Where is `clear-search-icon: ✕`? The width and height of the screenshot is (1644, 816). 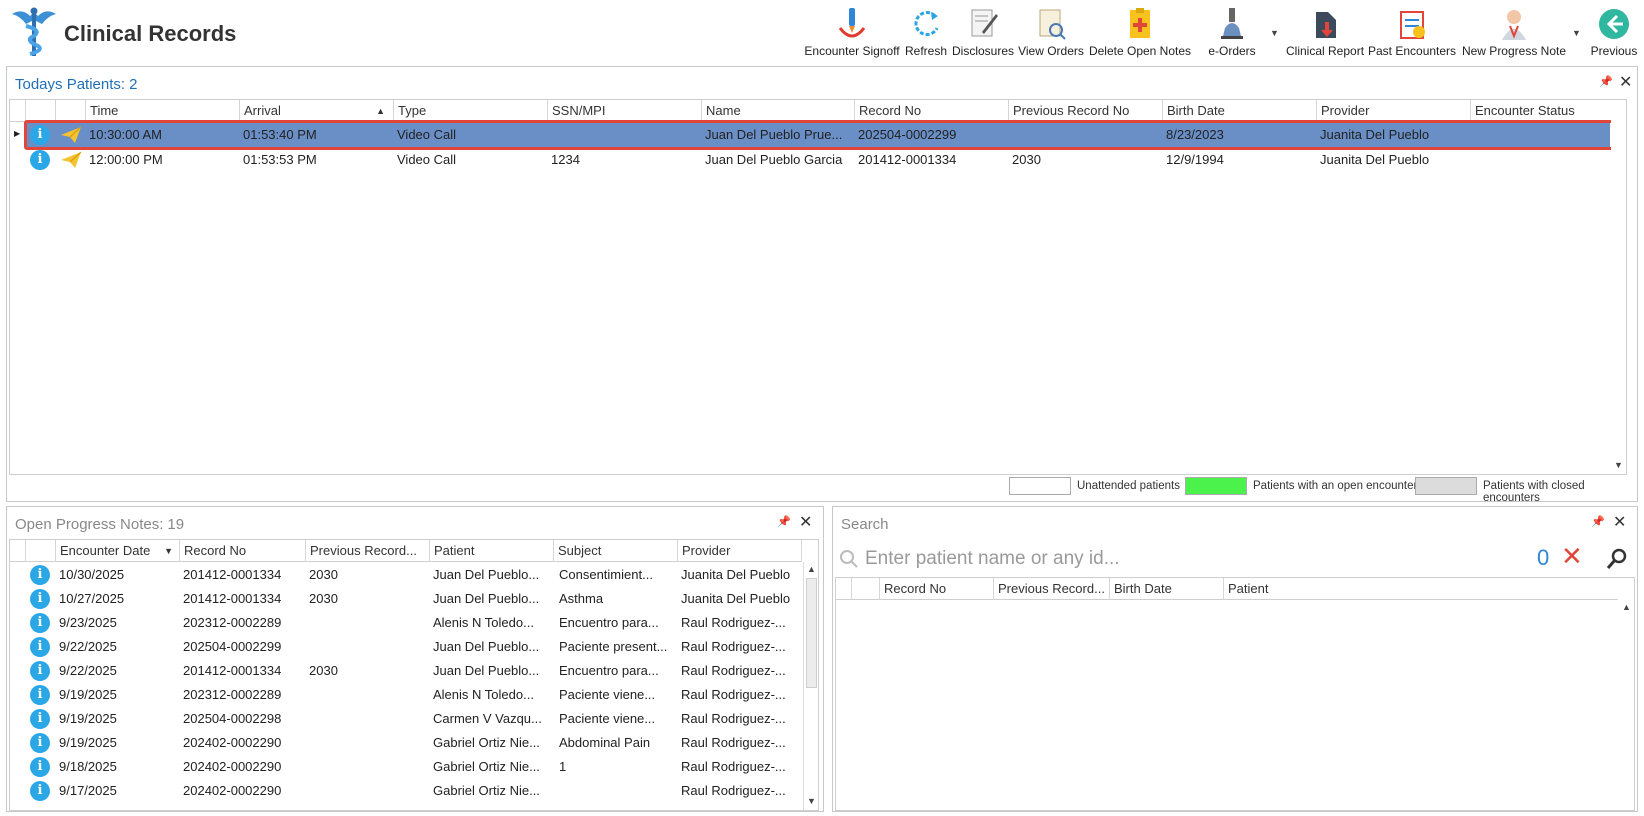 clear-search-icon: ✕ is located at coordinates (1572, 556).